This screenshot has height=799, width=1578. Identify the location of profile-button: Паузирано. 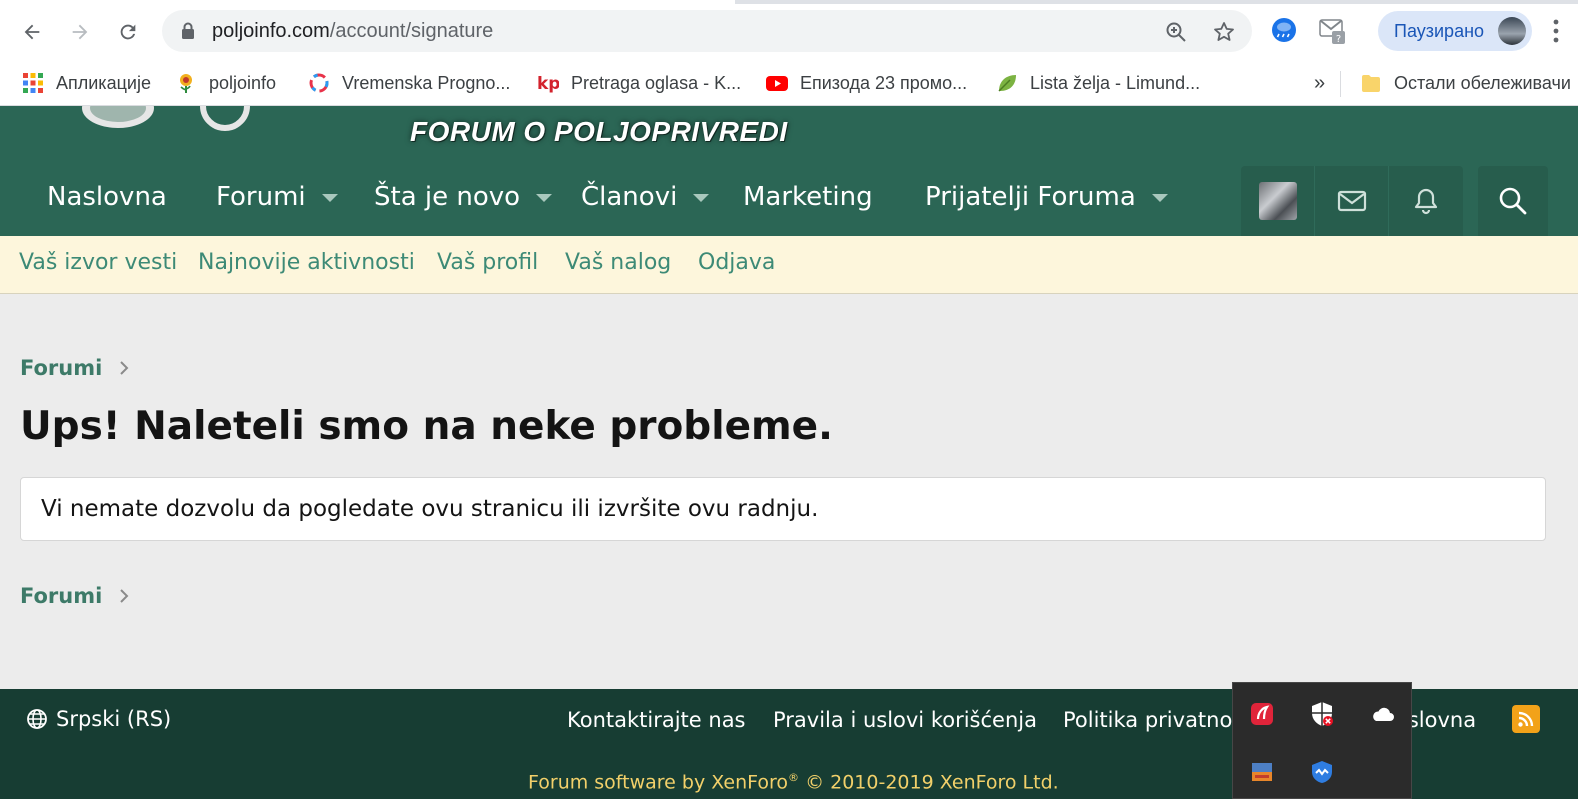
(1455, 31).